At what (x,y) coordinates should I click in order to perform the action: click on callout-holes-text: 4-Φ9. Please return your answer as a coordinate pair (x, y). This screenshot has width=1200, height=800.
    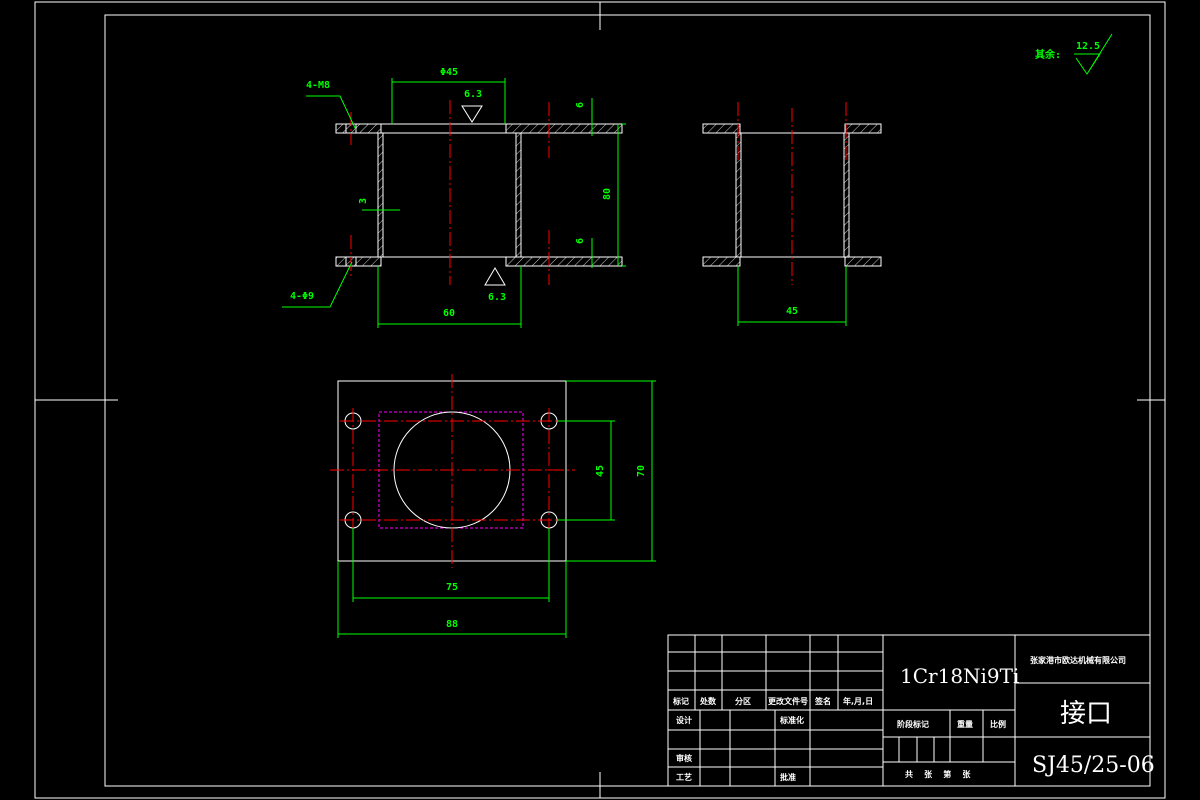
    Looking at the image, I should click on (302, 296).